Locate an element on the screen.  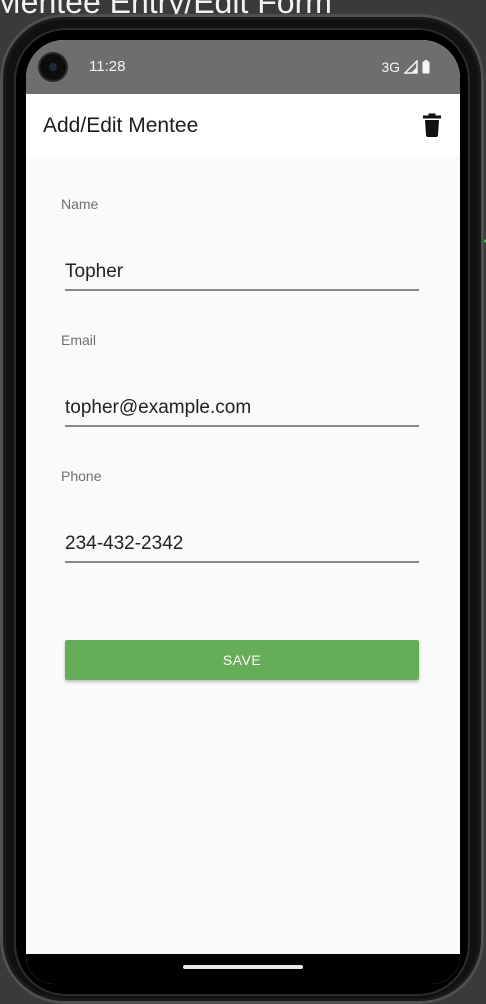
battery-icon is located at coordinates (426, 67).